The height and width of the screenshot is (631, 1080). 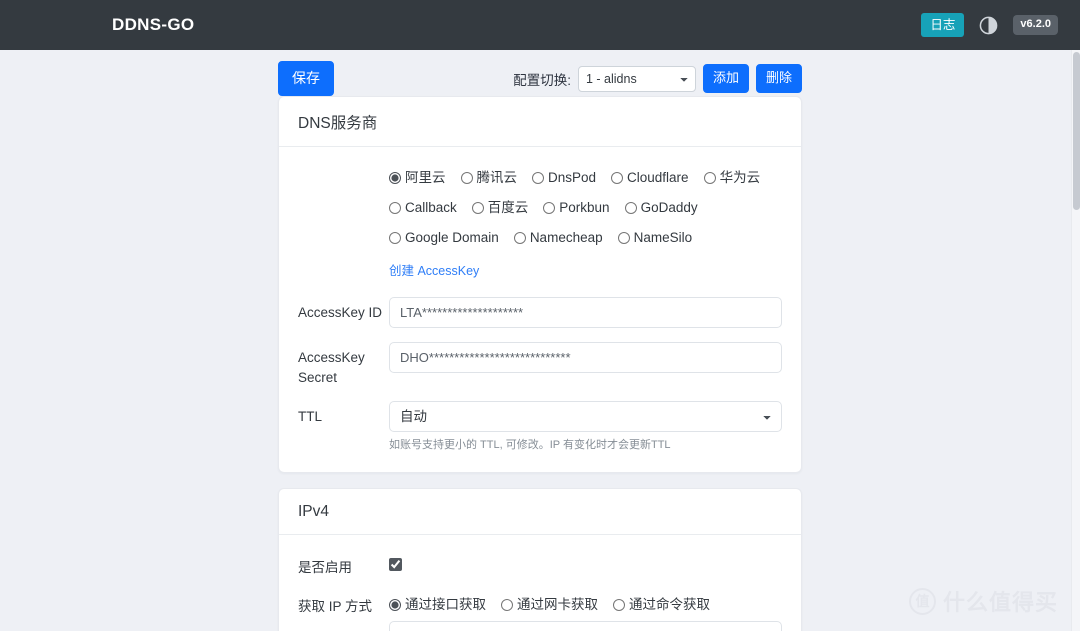 I want to click on provider-radio-label: Porkbun, so click(x=584, y=207).